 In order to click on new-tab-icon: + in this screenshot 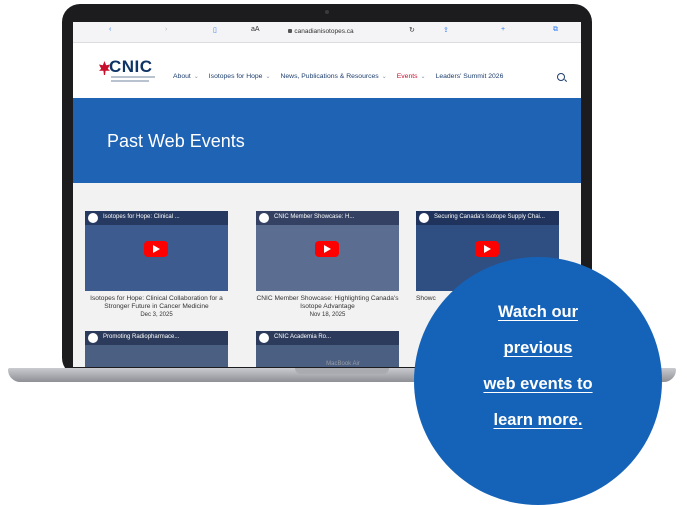, I will do `click(503, 29)`.